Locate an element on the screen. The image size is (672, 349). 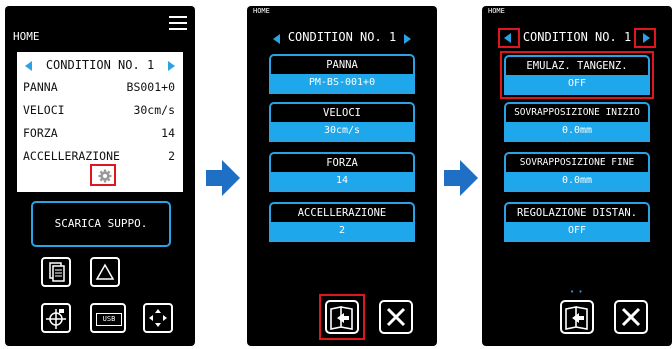
field-tangent-emulation: EMULAZ. TANGENZ. OFF is located at coordinates (577, 75).